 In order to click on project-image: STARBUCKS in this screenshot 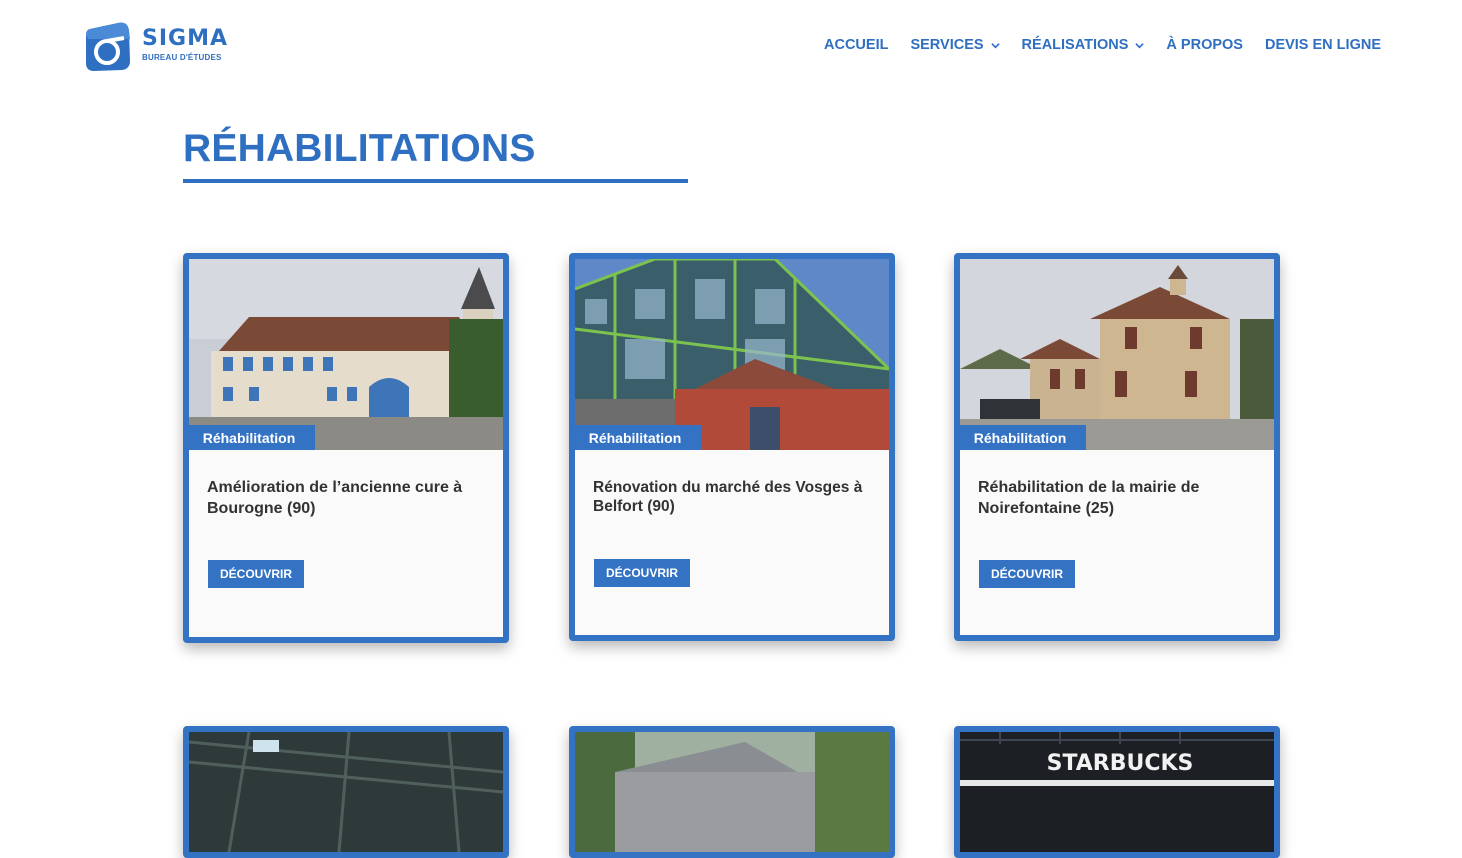, I will do `click(1117, 792)`.